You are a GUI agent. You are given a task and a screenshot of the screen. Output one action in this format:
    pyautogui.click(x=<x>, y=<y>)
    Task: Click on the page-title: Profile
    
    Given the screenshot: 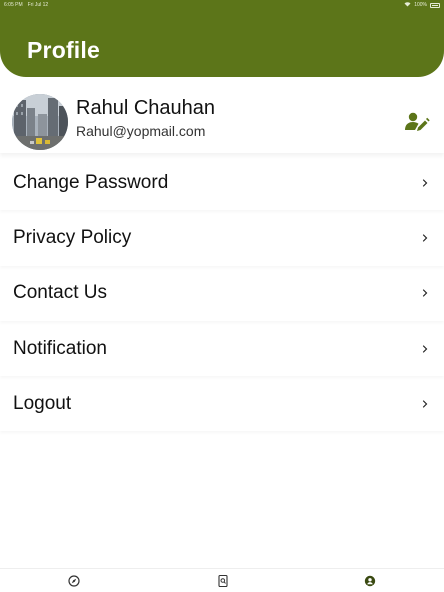 What is the action you would take?
    pyautogui.click(x=63, y=50)
    